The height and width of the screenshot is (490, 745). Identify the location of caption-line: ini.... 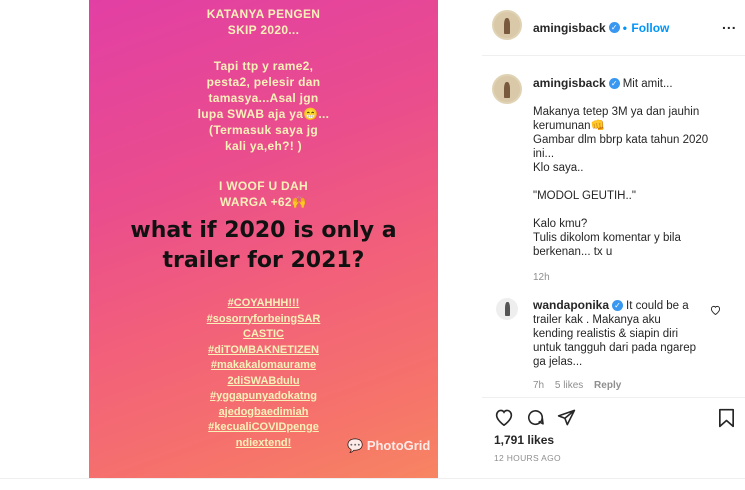
(544, 154).